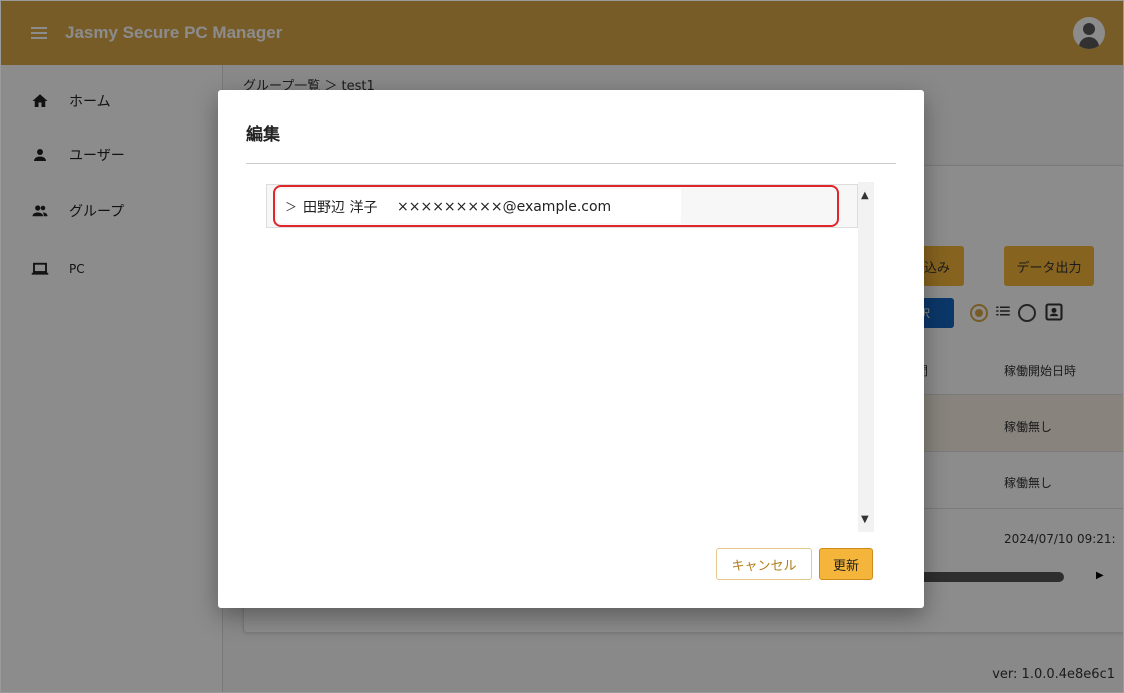 Image resolution: width=1124 pixels, height=693 pixels. What do you see at coordinates (846, 564) in the screenshot?
I see `update-button: 更新` at bounding box center [846, 564].